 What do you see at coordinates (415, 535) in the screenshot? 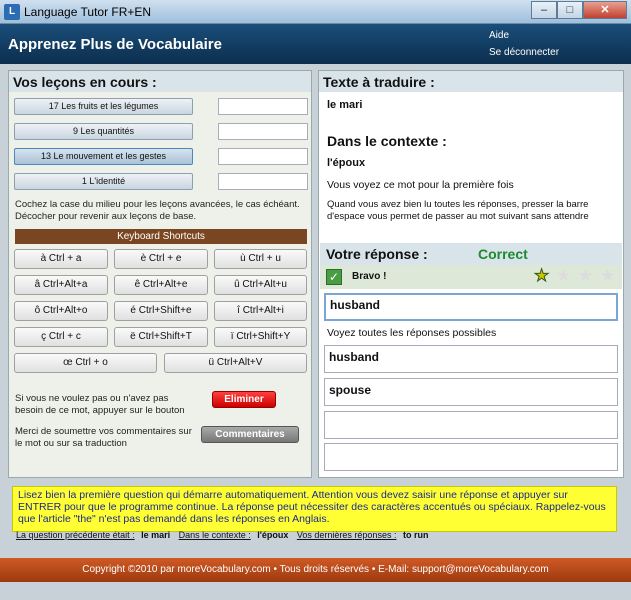
I see `last-answers-value: to run` at bounding box center [415, 535].